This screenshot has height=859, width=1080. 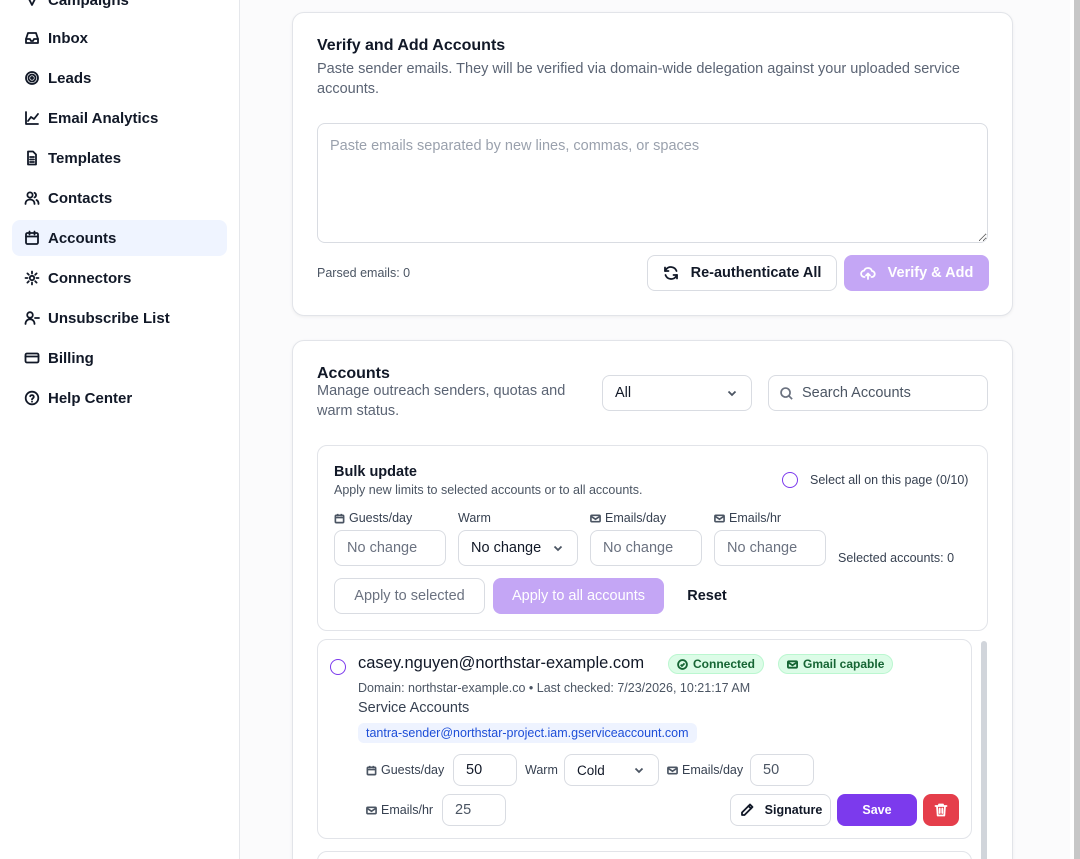 What do you see at coordinates (390, 548) in the screenshot?
I see `bulk-guests-input` at bounding box center [390, 548].